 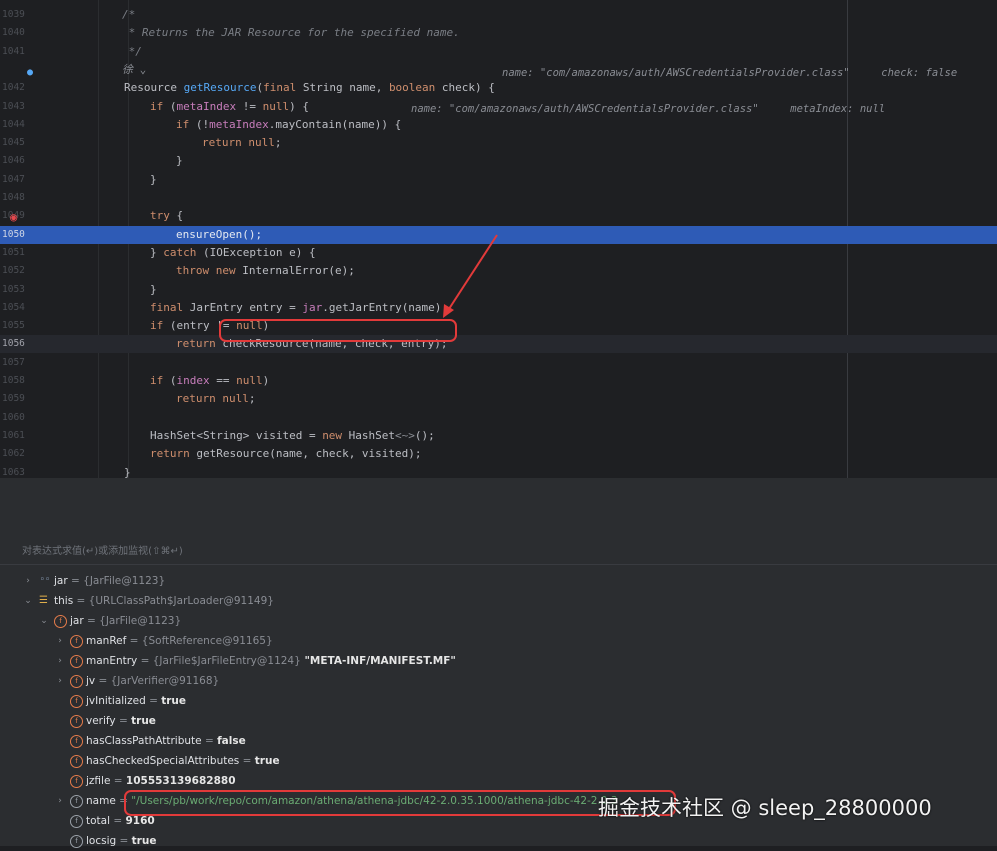 What do you see at coordinates (13, 307) in the screenshot?
I see `line-number: 1054` at bounding box center [13, 307].